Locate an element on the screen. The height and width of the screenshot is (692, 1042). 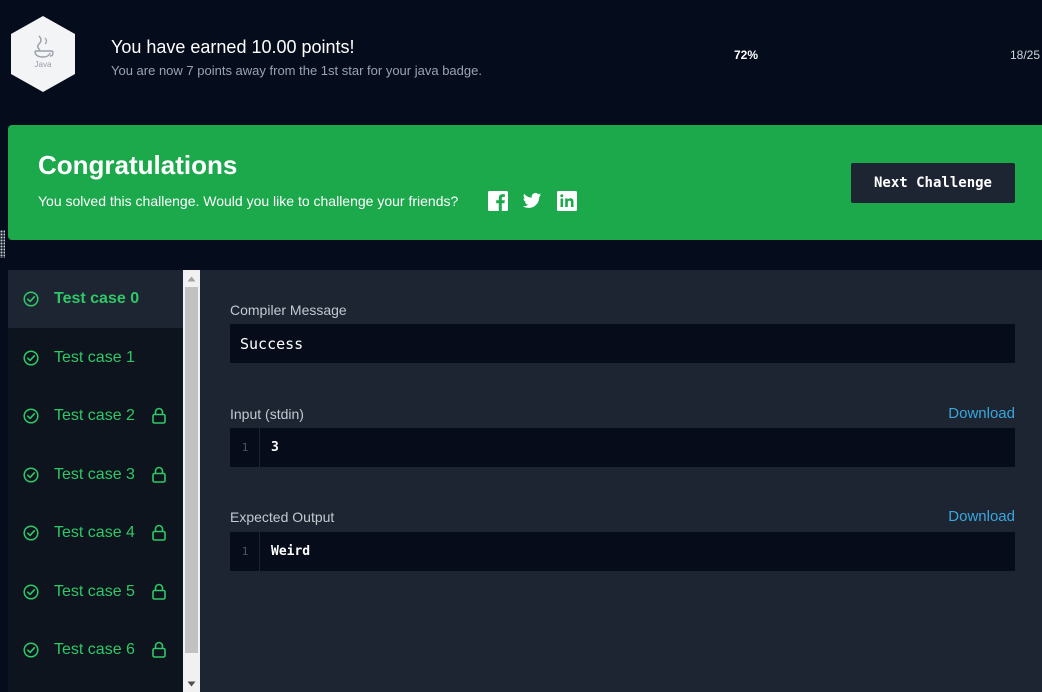
test-case-item: Test case 2 is located at coordinates (95, 416).